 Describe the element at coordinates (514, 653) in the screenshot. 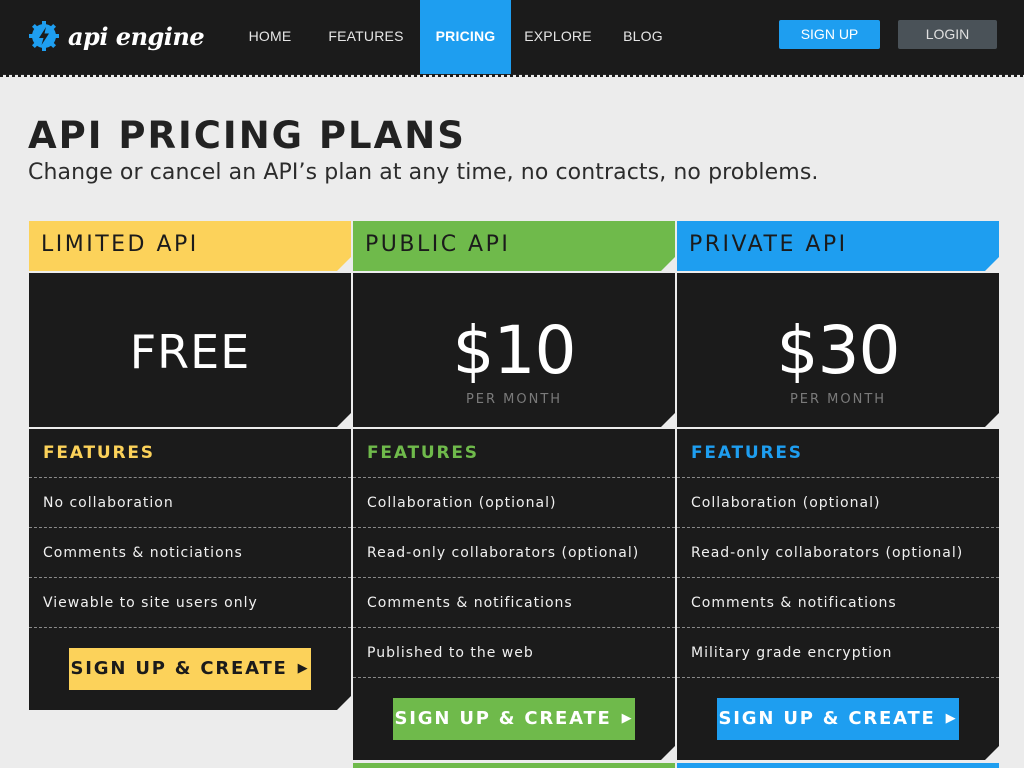

I see `feature-item: Published to the web` at that location.